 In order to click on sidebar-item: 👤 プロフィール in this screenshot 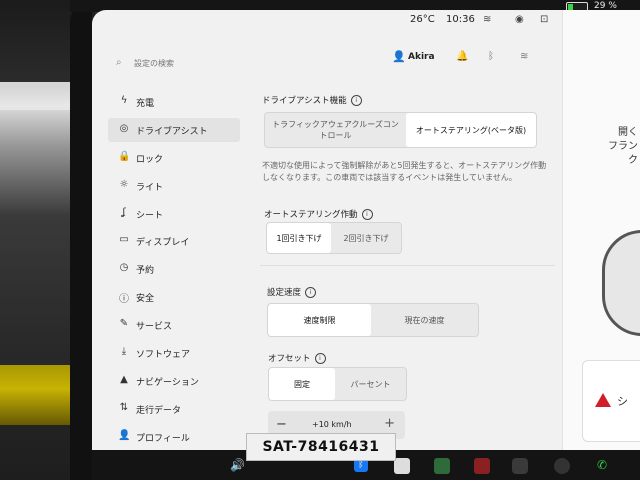, I will do `click(174, 437)`.